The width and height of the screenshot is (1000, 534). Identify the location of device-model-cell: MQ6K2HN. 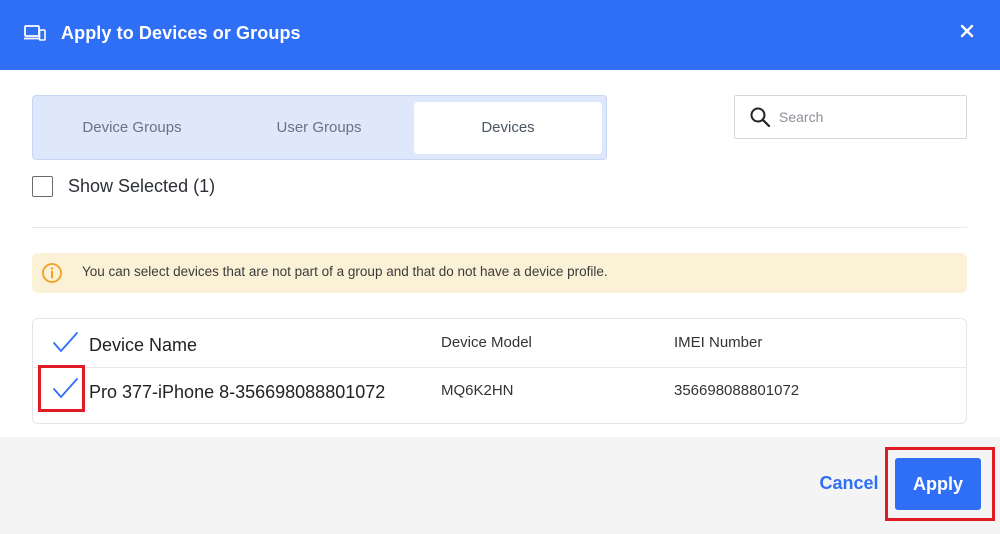
(477, 390).